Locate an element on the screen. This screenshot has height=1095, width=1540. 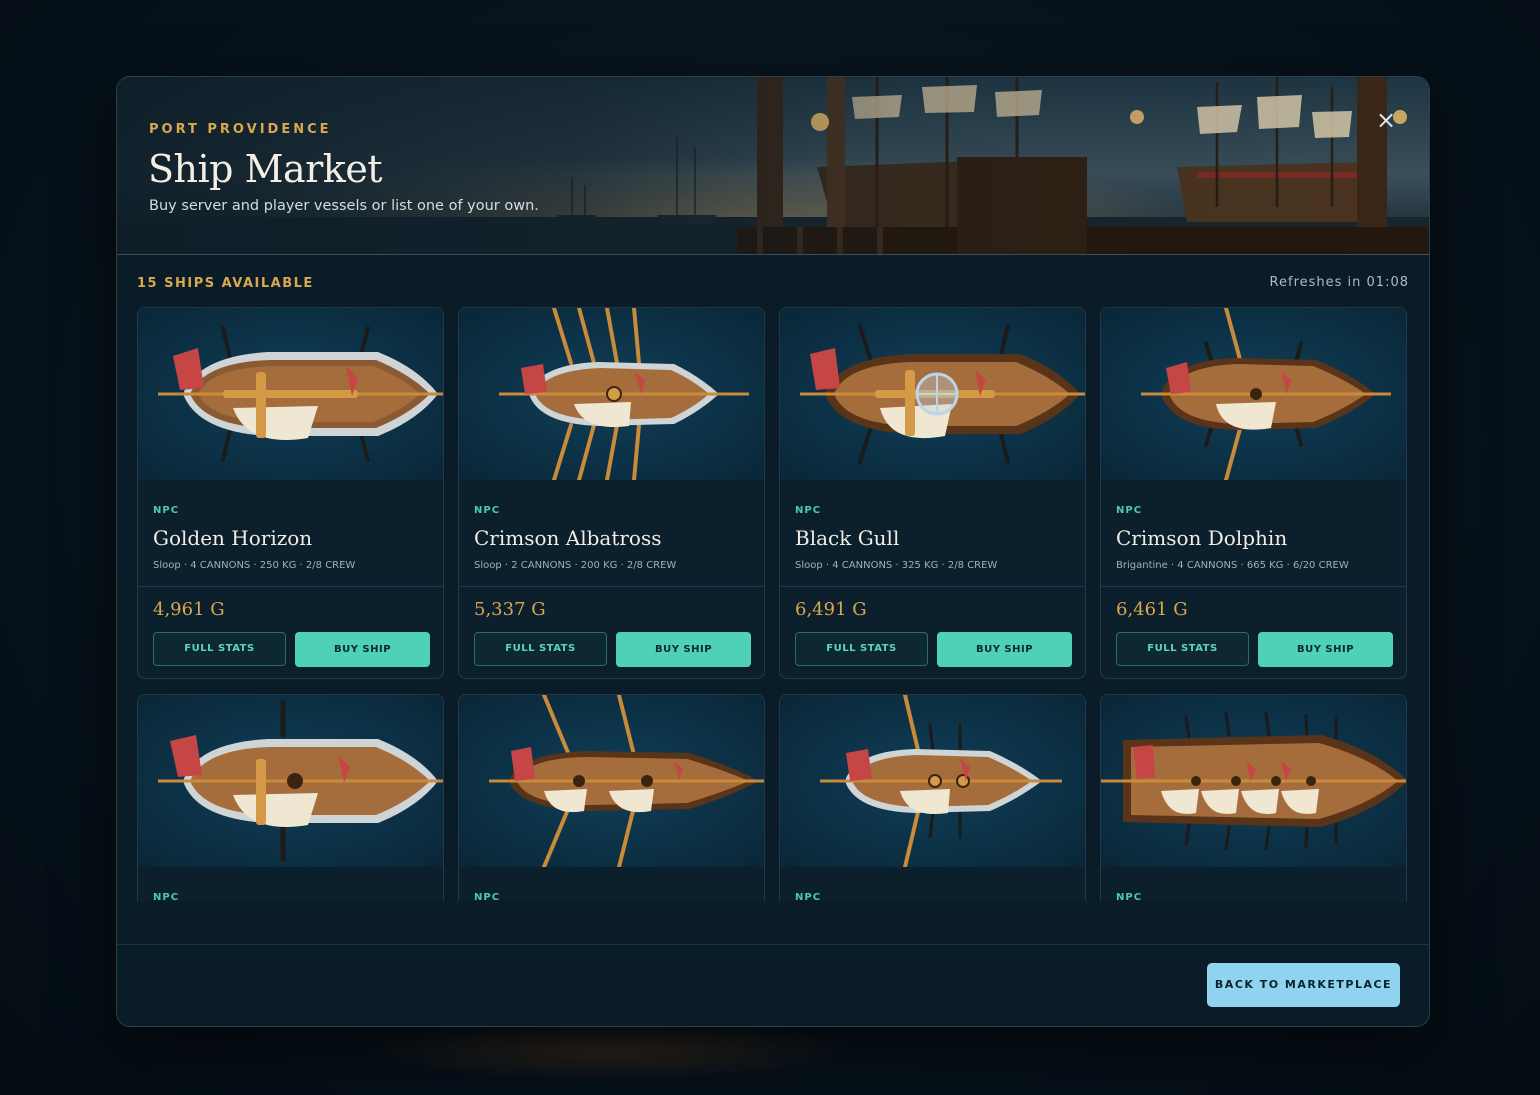
backdrop-glow is located at coordinates (610, 1050).